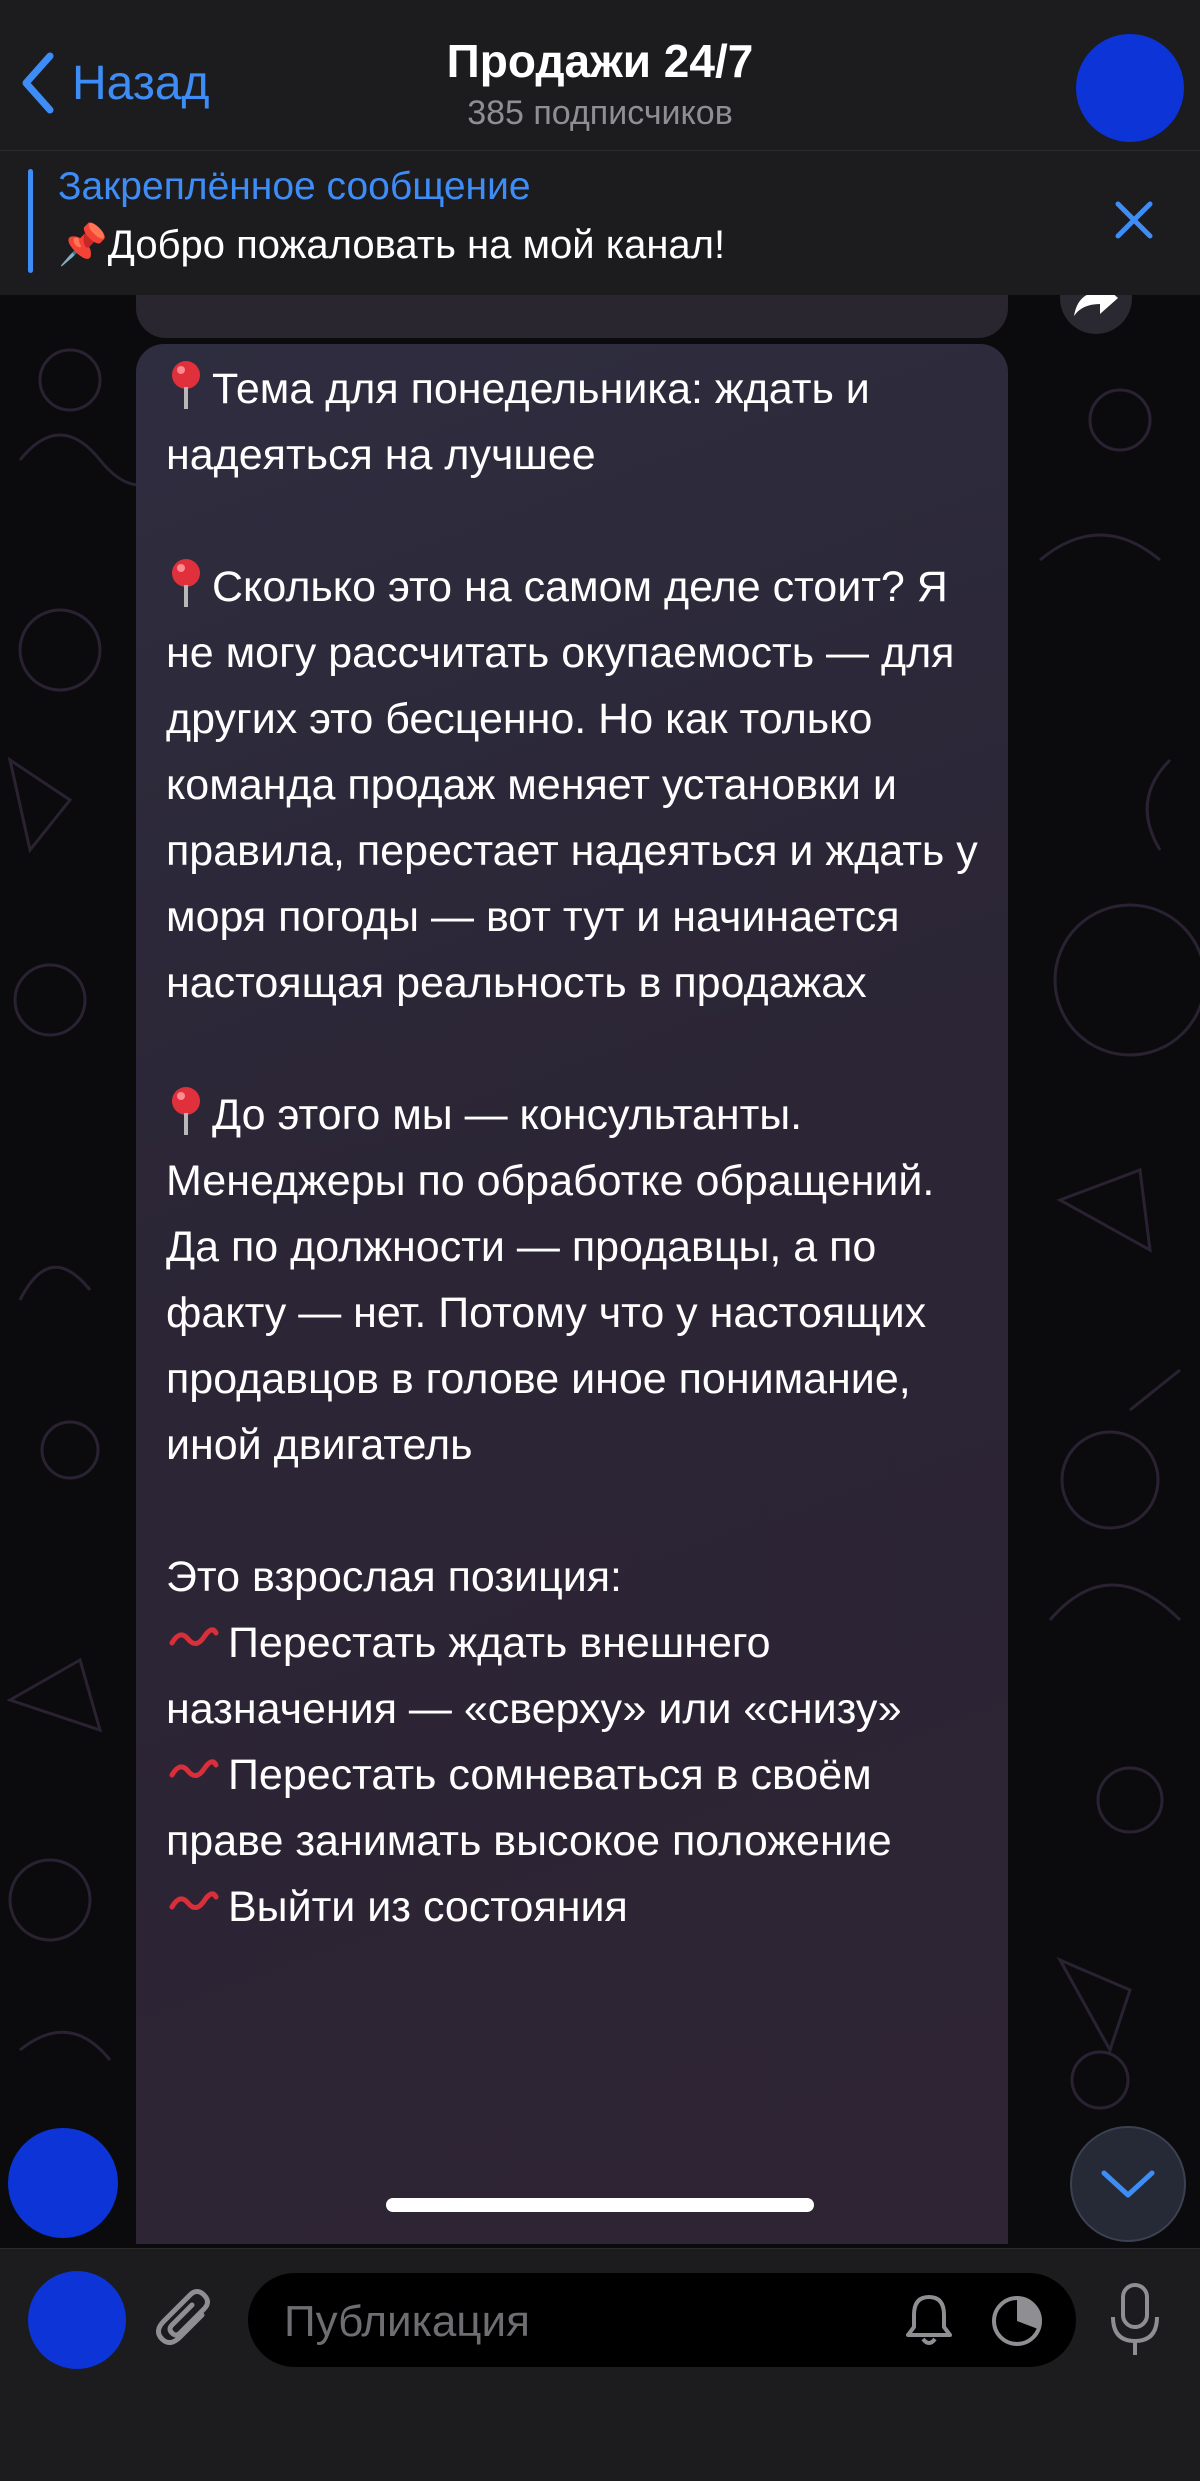 The height and width of the screenshot is (2481, 1200). What do you see at coordinates (407, 2321) in the screenshot?
I see `message-input-placeholder: Публикация` at bounding box center [407, 2321].